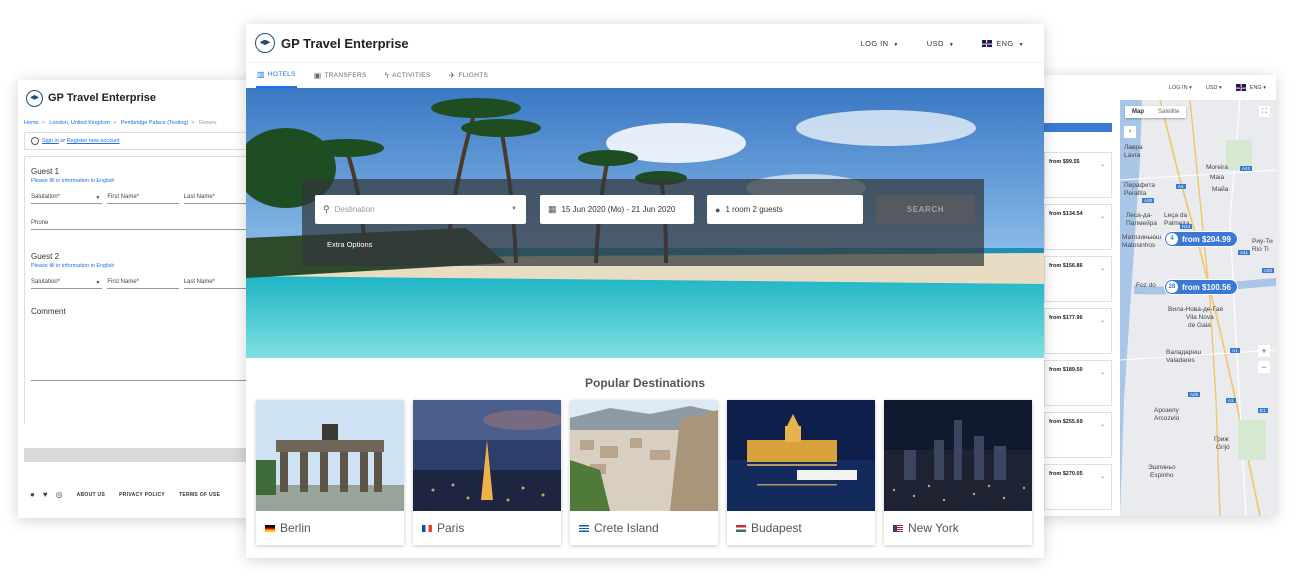 The width and height of the screenshot is (1296, 583). I want to click on main-brand: GP Travel Enterprise, so click(345, 43).